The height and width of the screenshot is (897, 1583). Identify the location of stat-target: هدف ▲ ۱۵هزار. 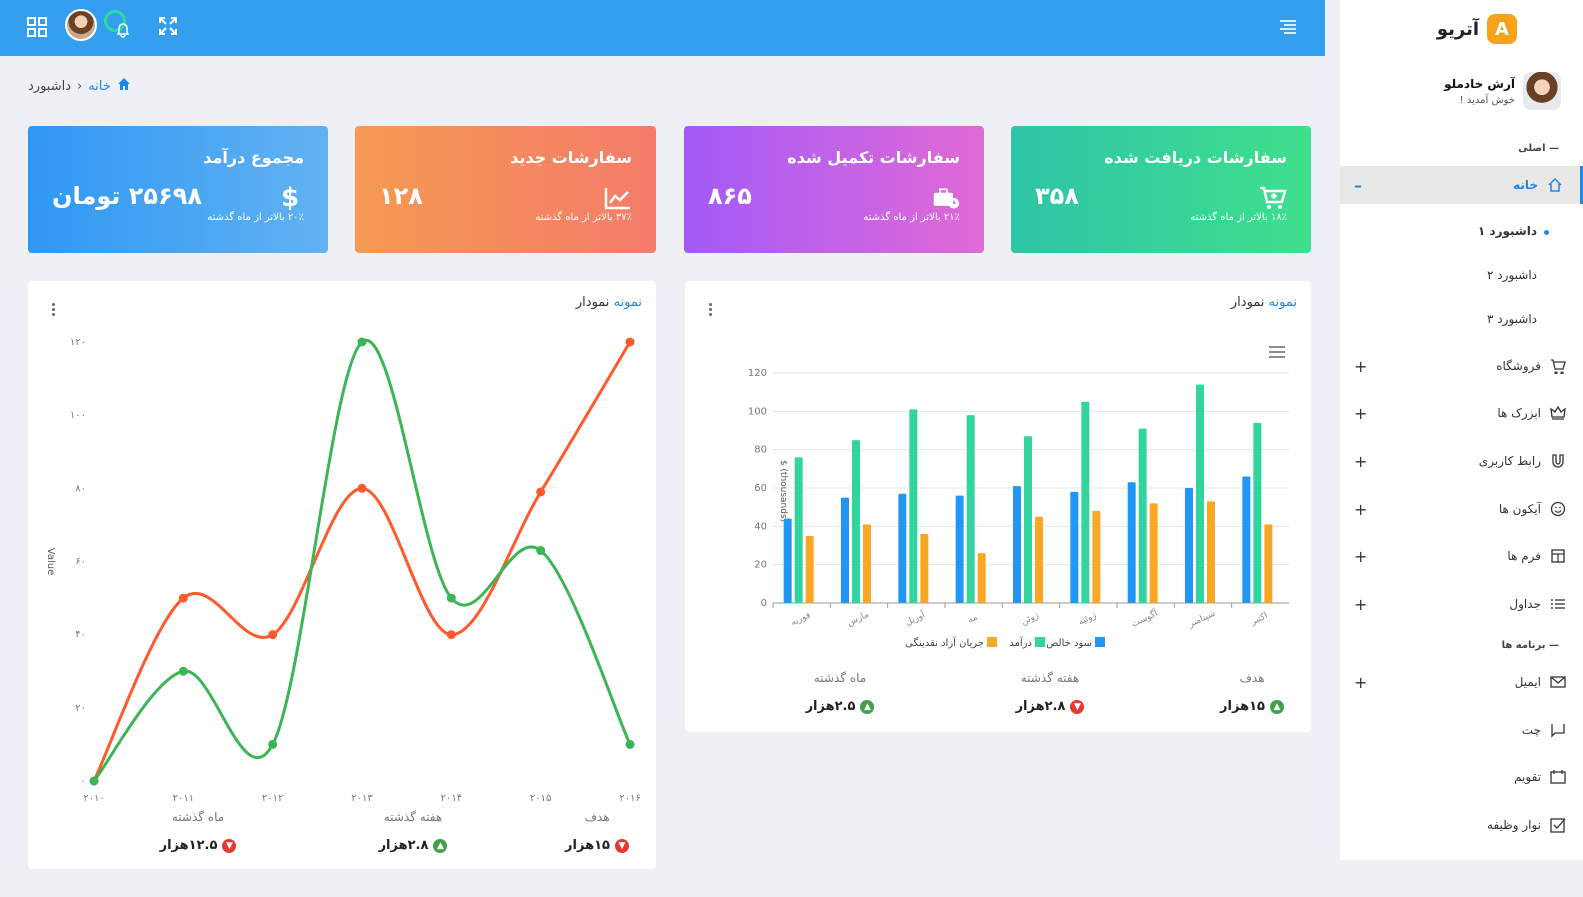
(1252, 692).